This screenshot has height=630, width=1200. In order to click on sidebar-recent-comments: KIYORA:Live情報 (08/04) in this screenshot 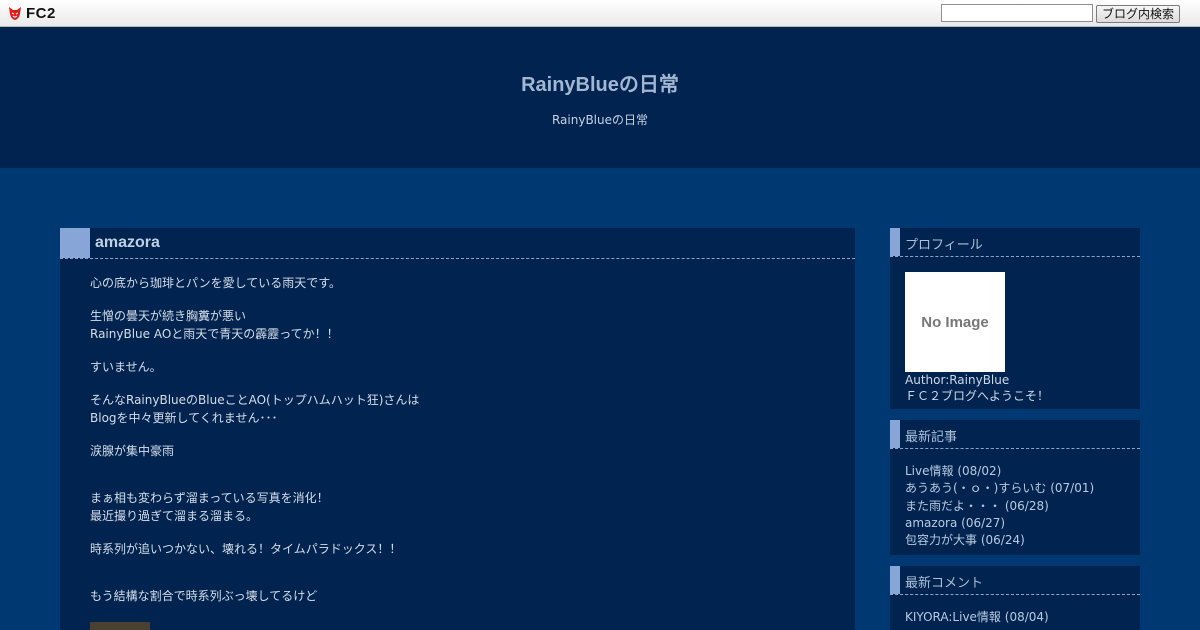, I will do `click(1015, 612)`.